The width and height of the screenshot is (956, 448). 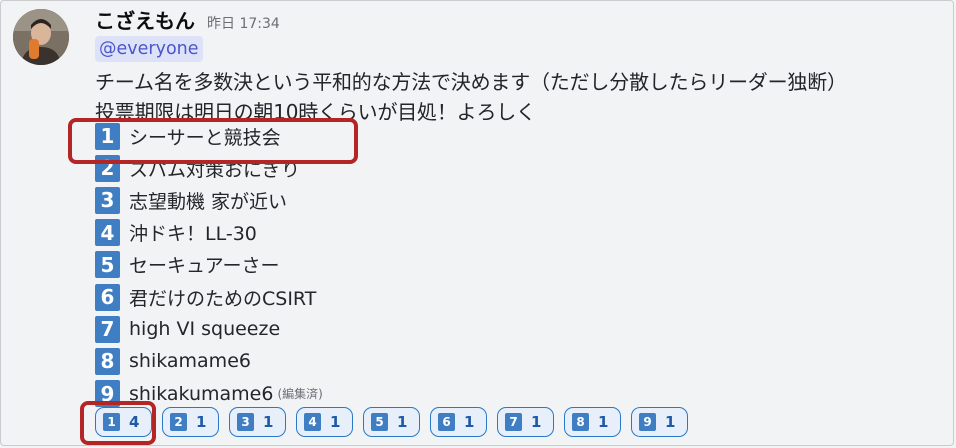 What do you see at coordinates (471, 82) in the screenshot?
I see `message-line-1: チーム名を多数決という平和的な方法で決めます（ただし分散したらリーダー独断）` at bounding box center [471, 82].